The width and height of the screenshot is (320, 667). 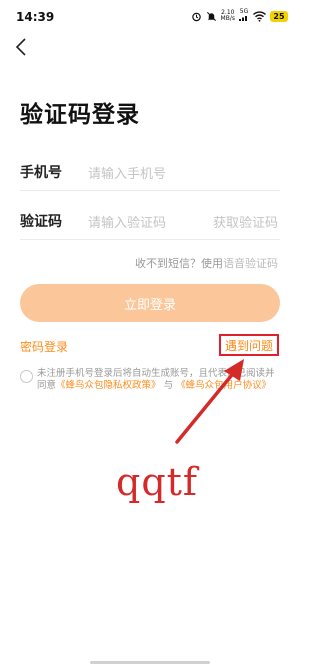 What do you see at coordinates (26, 376) in the screenshot?
I see `agree-radio` at bounding box center [26, 376].